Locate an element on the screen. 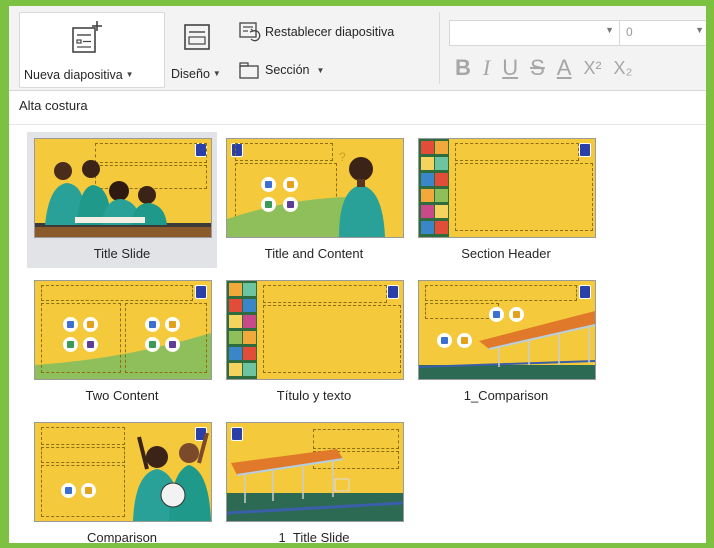  section-button: Sección ▼ is located at coordinates (281, 70).